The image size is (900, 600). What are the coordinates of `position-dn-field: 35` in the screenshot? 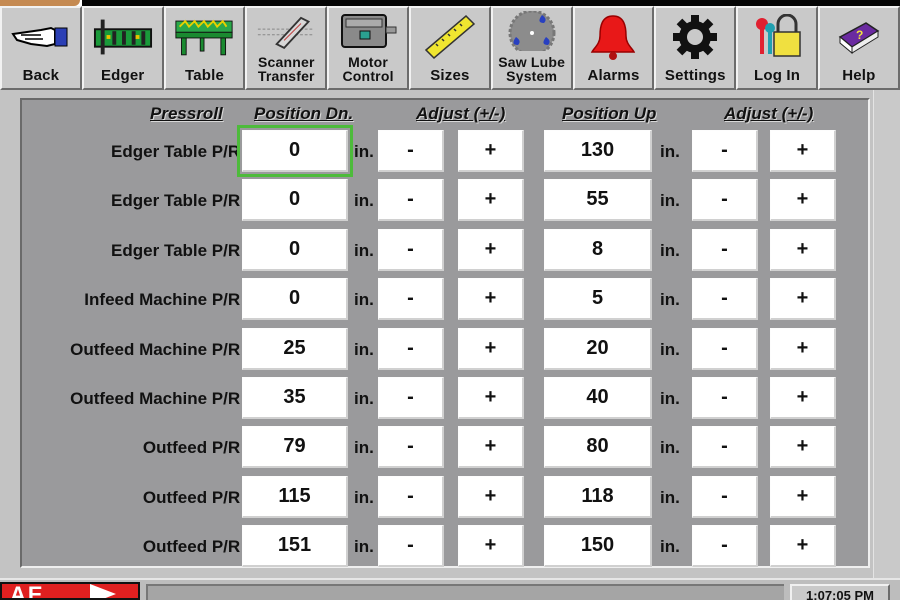 It's located at (295, 398).